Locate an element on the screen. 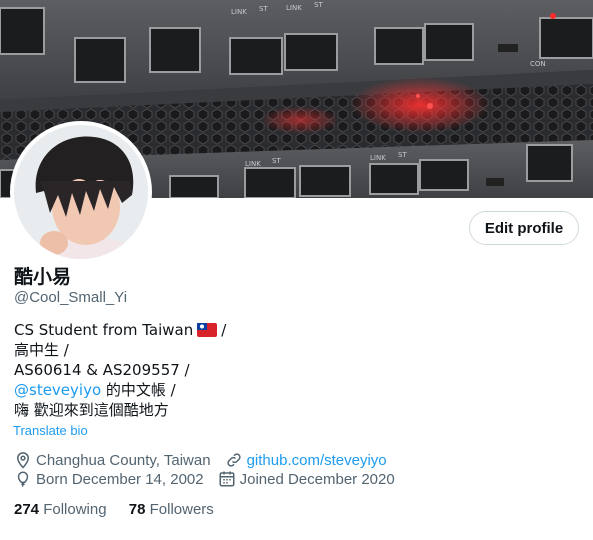  following-link: 274 Following is located at coordinates (60, 509).